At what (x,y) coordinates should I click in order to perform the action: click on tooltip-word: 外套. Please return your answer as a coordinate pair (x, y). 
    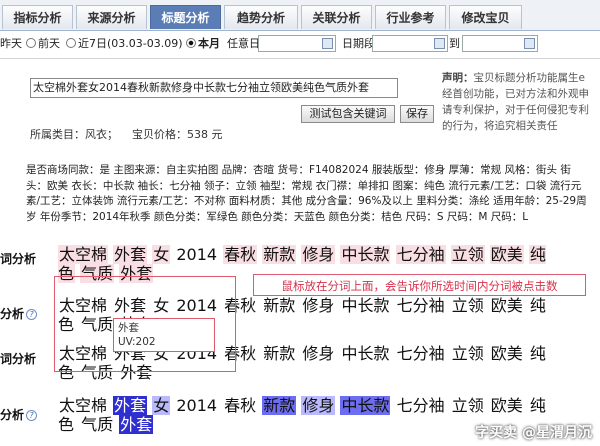
    Looking at the image, I should click on (128, 328).